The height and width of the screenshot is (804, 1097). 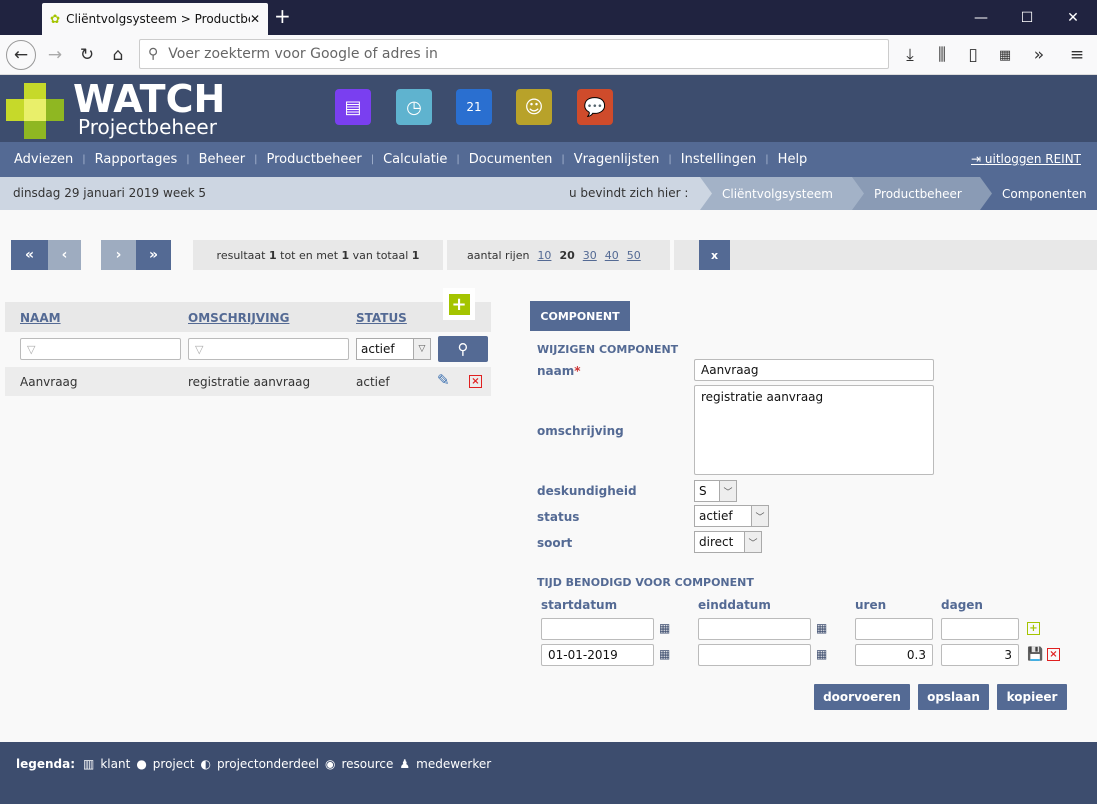 I want to click on rows-30: 30, so click(x=590, y=255).